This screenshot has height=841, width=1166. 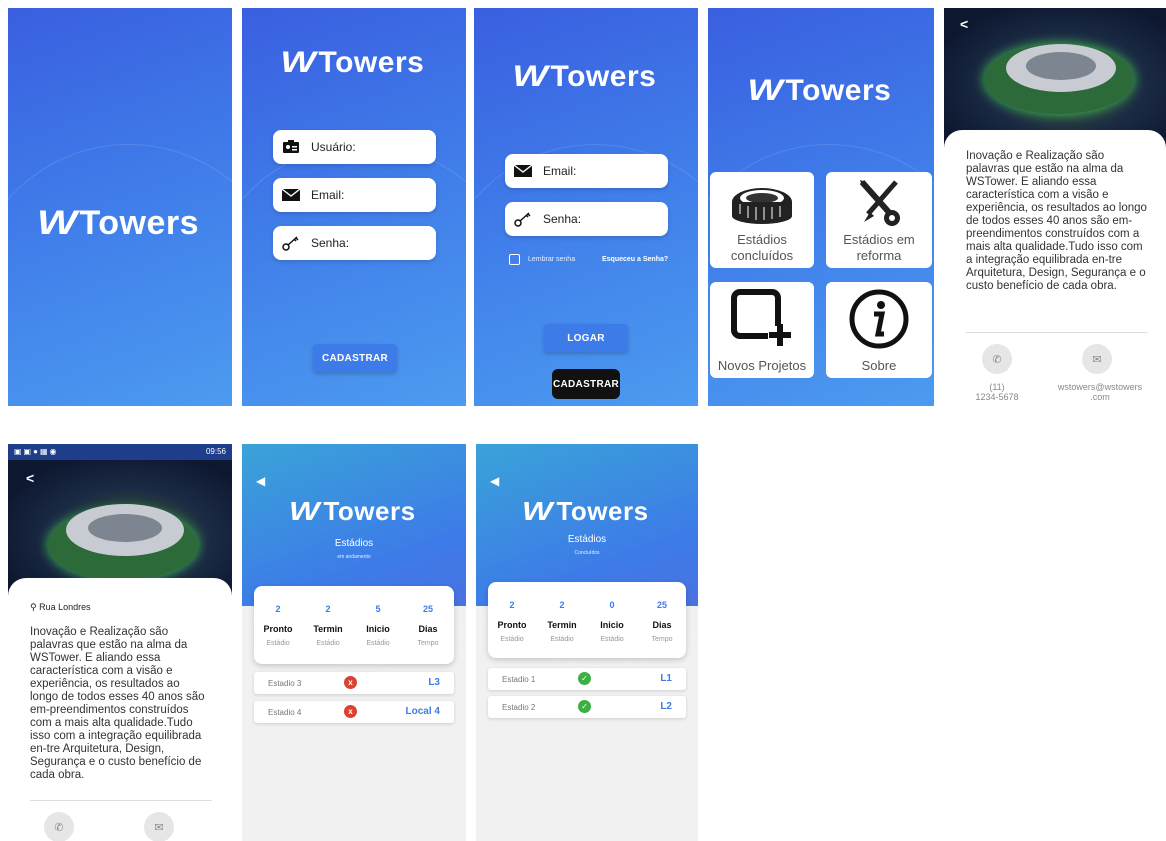 I want to click on tile-new-projects: Novos Projetos, so click(x=762, y=330).